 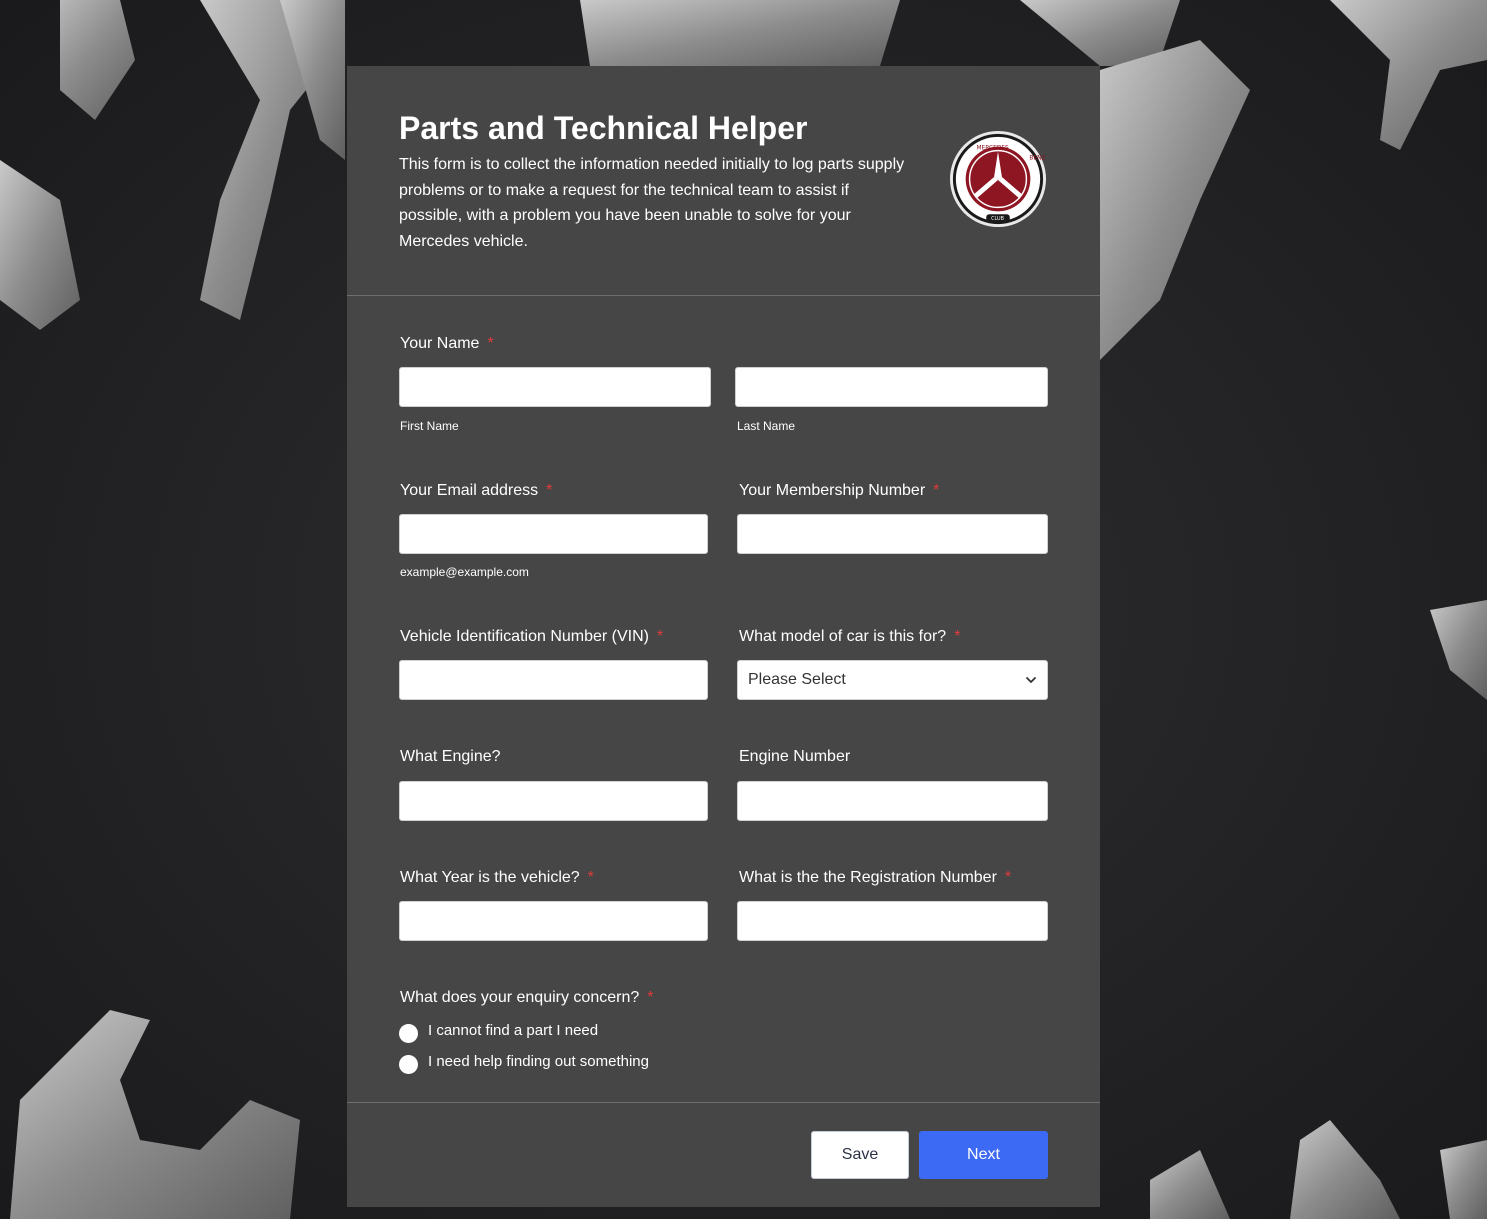 I want to click on car-model-selected-value: Please Select, so click(x=797, y=679).